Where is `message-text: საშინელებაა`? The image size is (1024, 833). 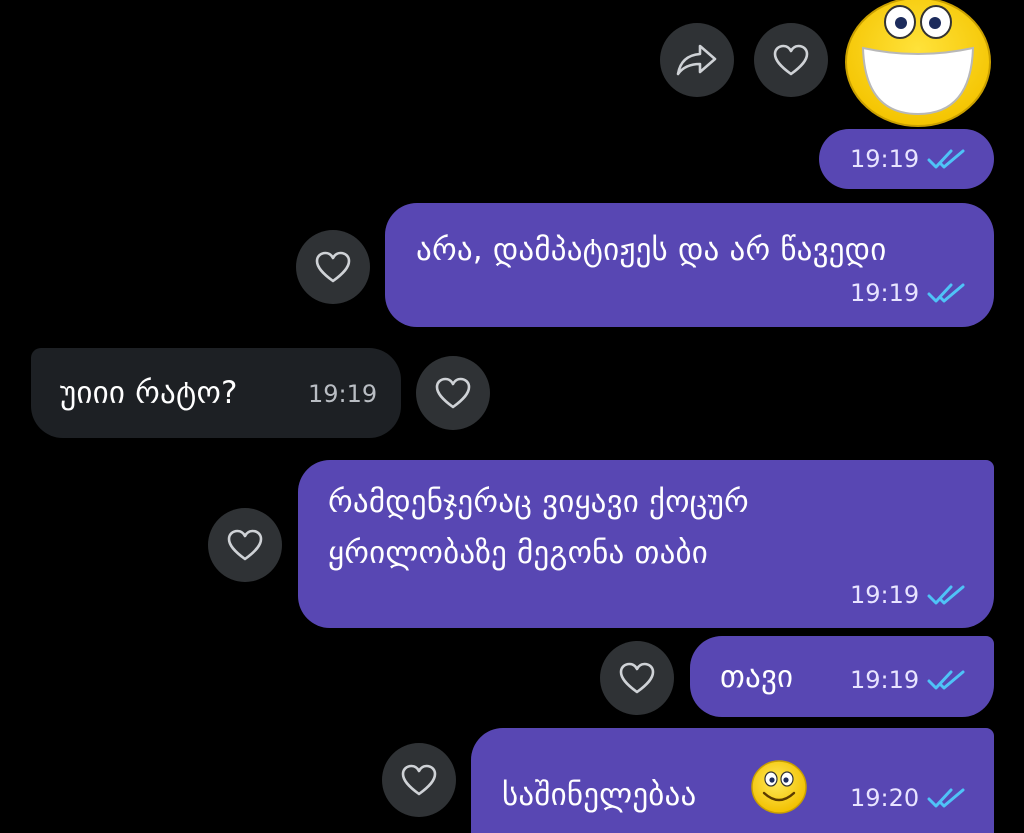 message-text: საშინელებაა is located at coordinates (599, 795).